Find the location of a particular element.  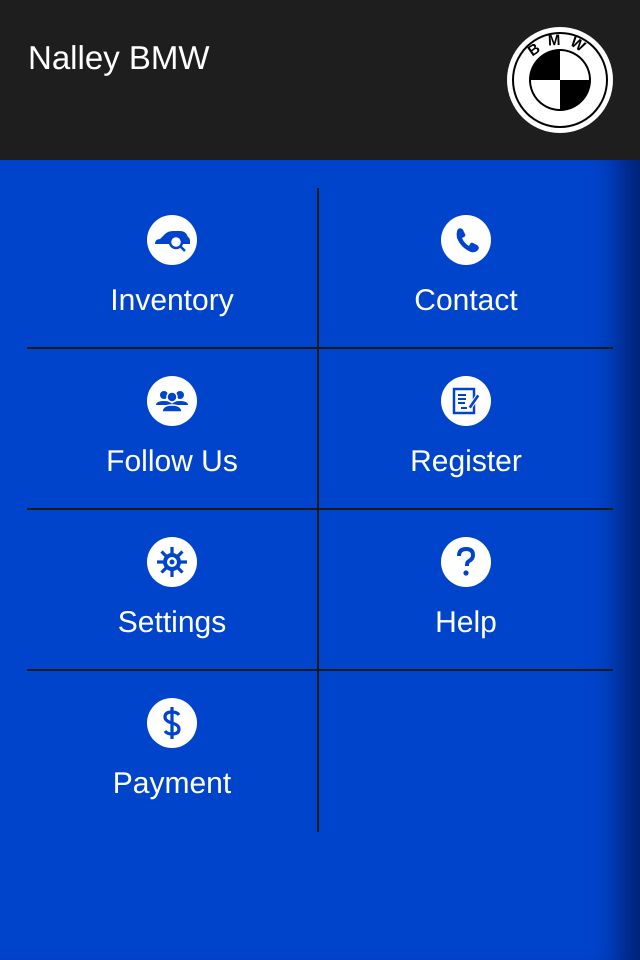

menu-tile: Settings is located at coordinates (172, 589).